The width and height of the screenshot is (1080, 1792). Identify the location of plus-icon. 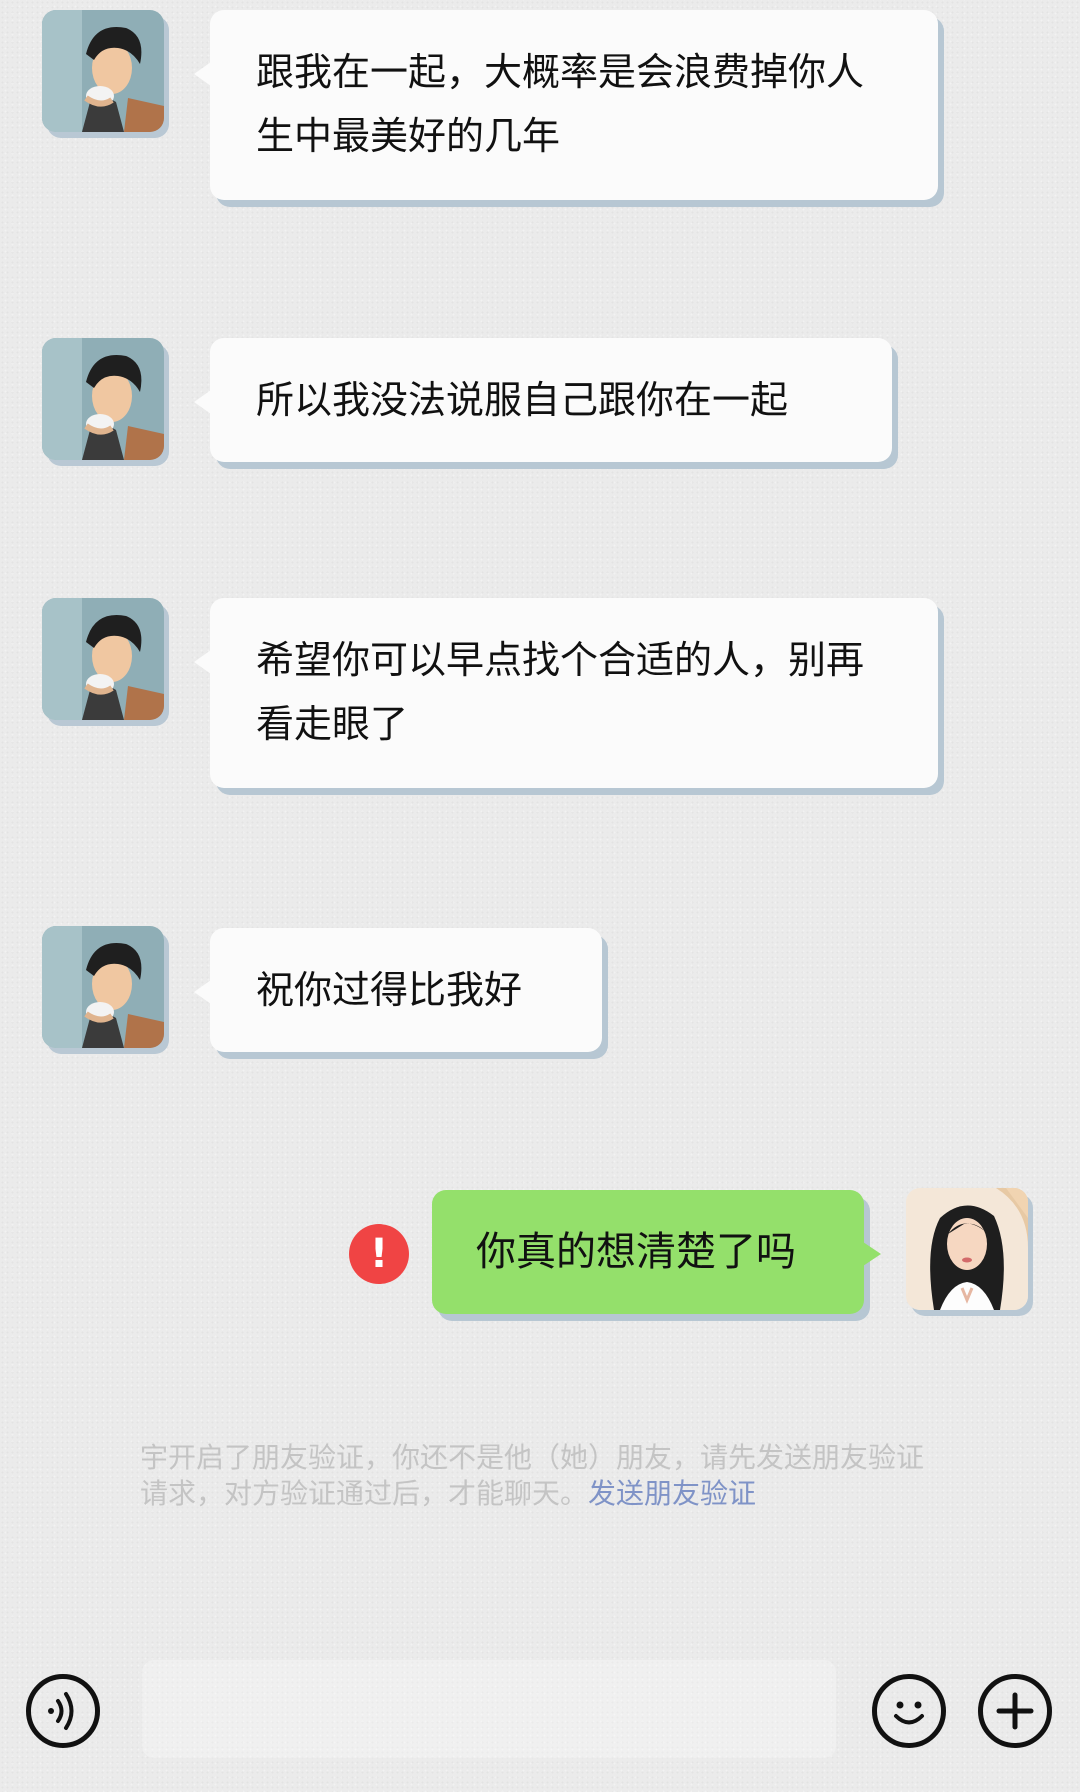
(1015, 1711).